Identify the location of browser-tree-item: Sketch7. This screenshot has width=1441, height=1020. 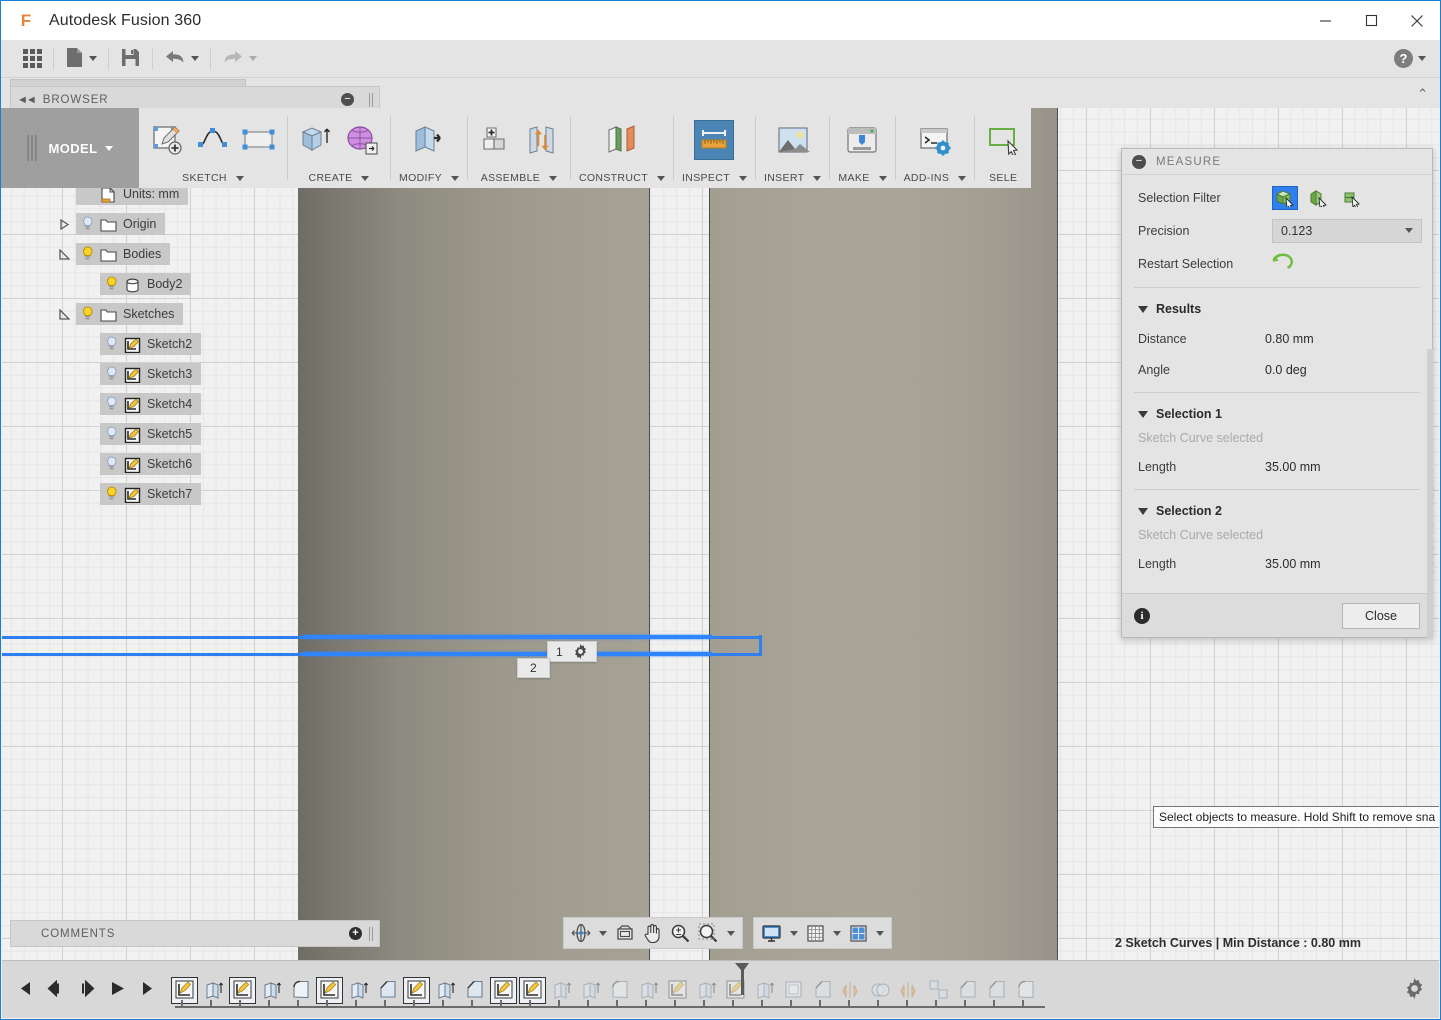
(195, 494).